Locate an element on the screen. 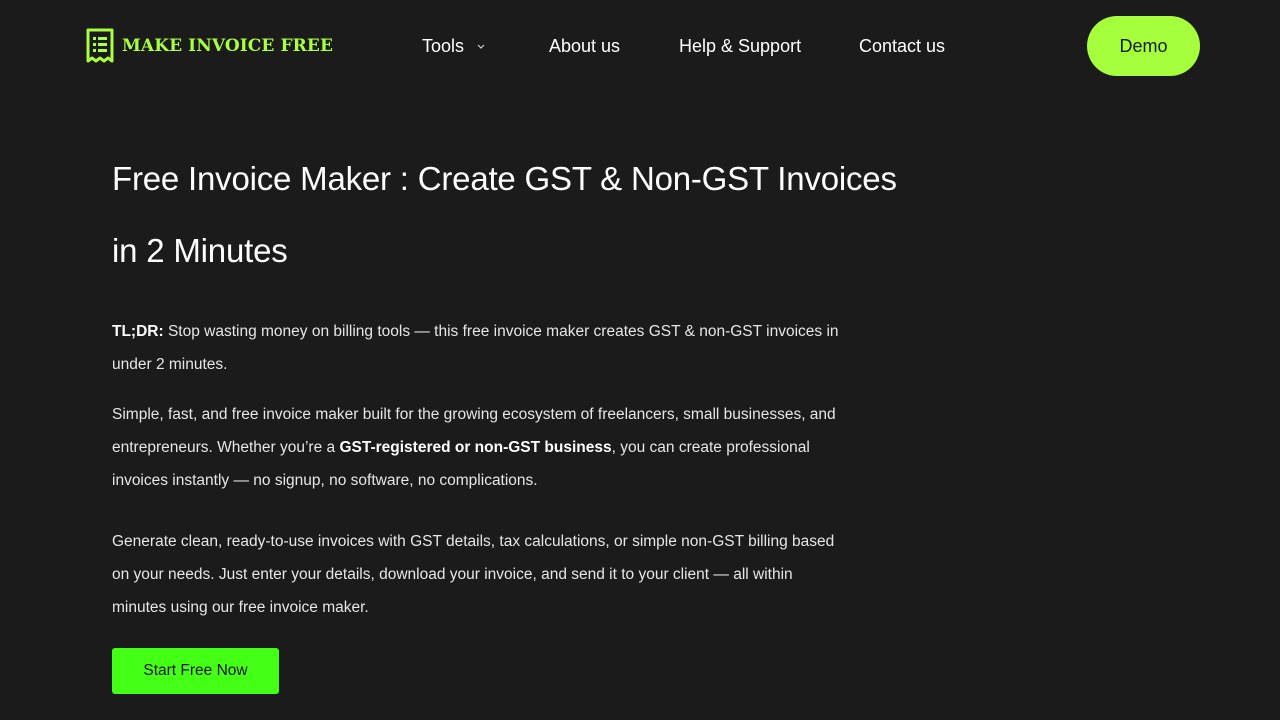 This screenshot has height=720, width=1280. nav-item-contact-us: Contact us is located at coordinates (902, 46).